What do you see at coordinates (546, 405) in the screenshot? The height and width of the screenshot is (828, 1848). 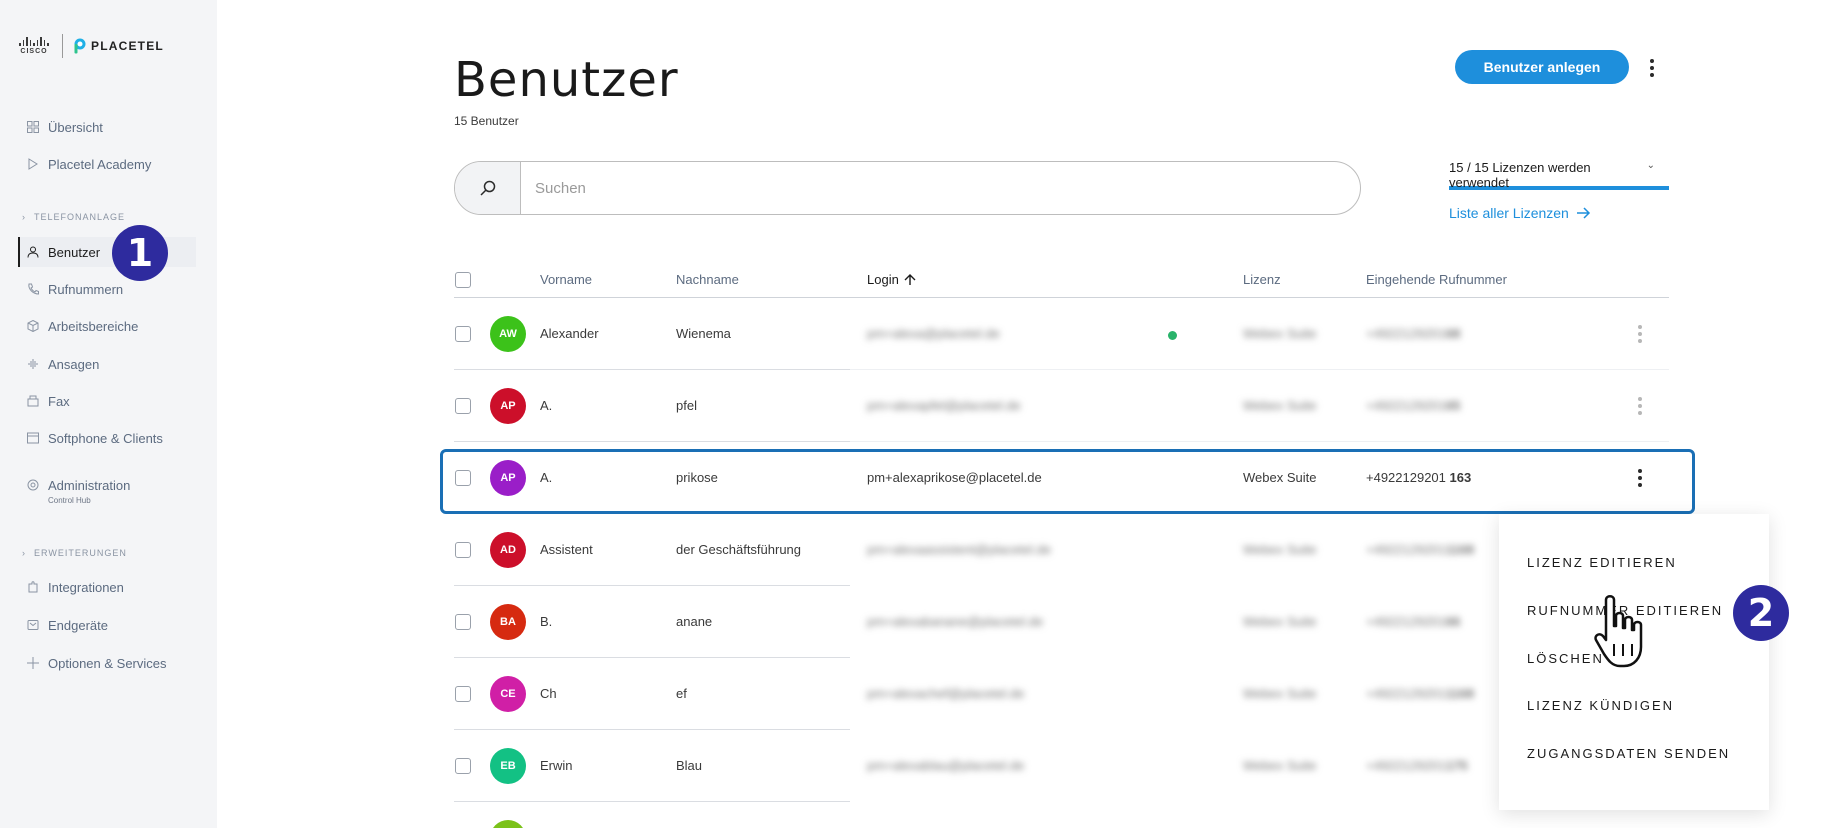 I see `first-name: A.` at bounding box center [546, 405].